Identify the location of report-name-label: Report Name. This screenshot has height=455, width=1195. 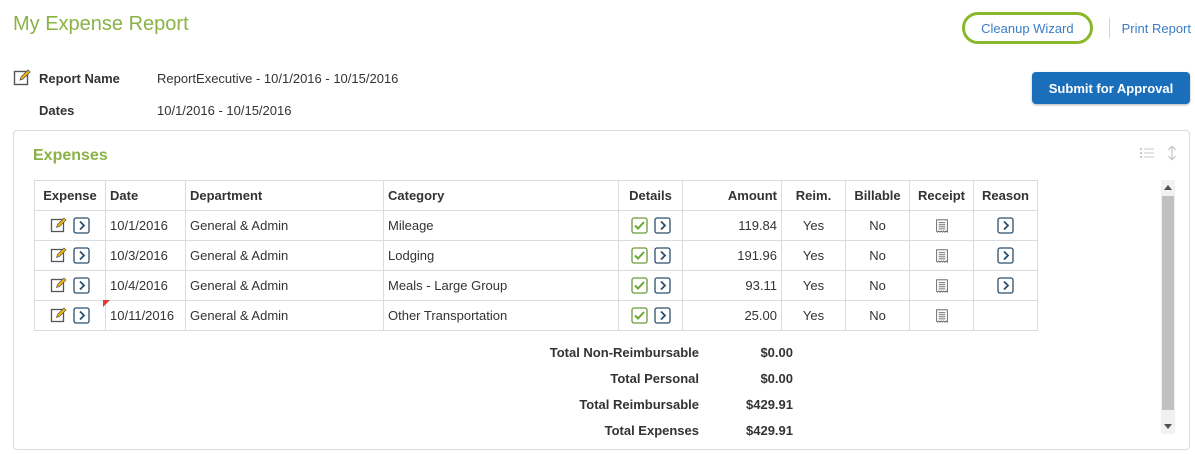
(79, 78).